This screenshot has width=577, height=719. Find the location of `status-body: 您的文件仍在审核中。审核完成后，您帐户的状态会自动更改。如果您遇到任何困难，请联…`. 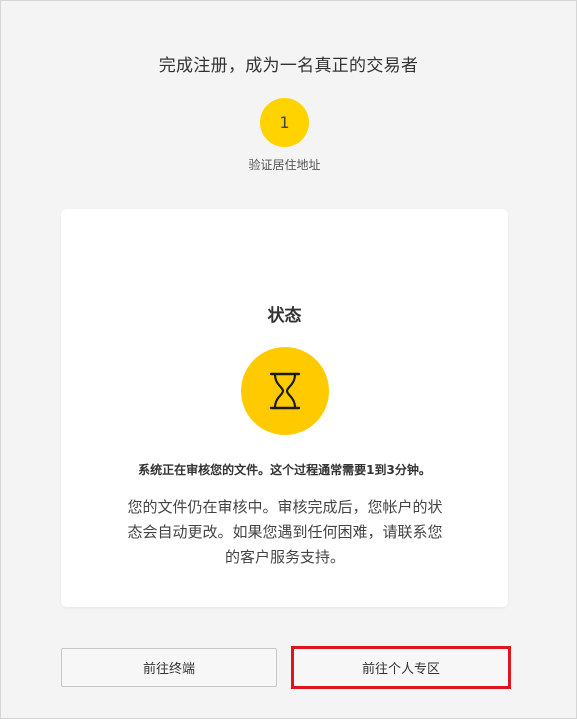

status-body: 您的文件仍在审核中。审核完成后，您帐户的状态会自动更改。如果您遇到任何困难，请联… is located at coordinates (285, 532).